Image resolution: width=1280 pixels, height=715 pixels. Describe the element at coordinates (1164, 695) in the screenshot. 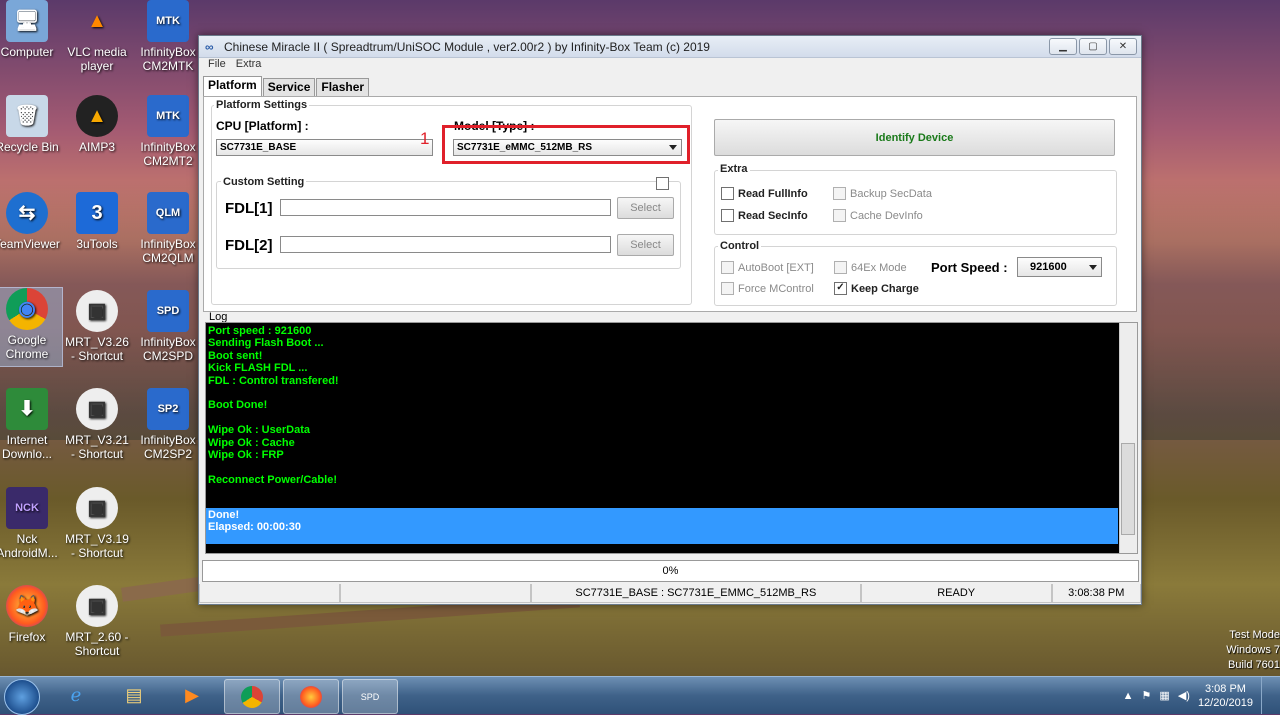

I see `network-icon: ▦` at that location.